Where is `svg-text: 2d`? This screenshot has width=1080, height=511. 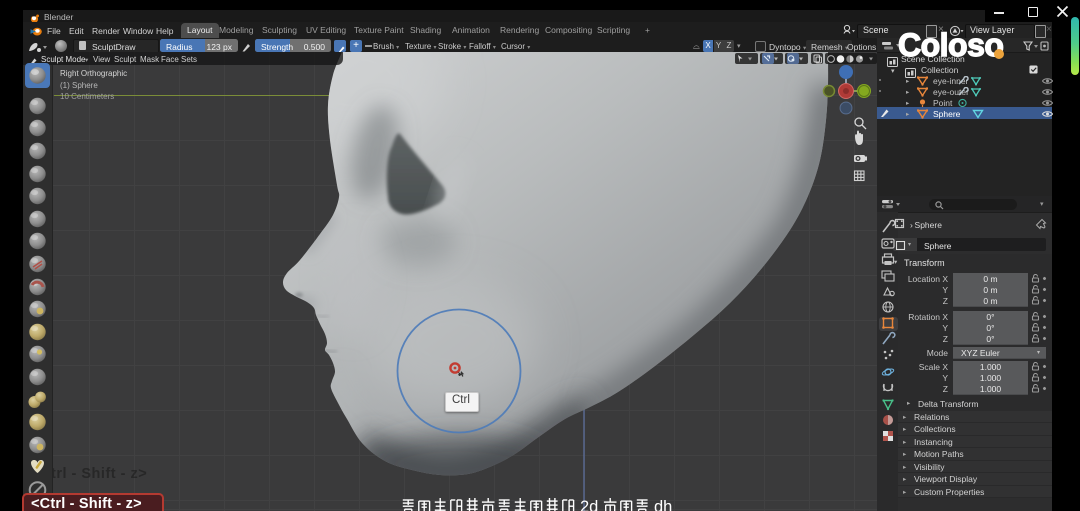 svg-text: 2d is located at coordinates (589, 504).